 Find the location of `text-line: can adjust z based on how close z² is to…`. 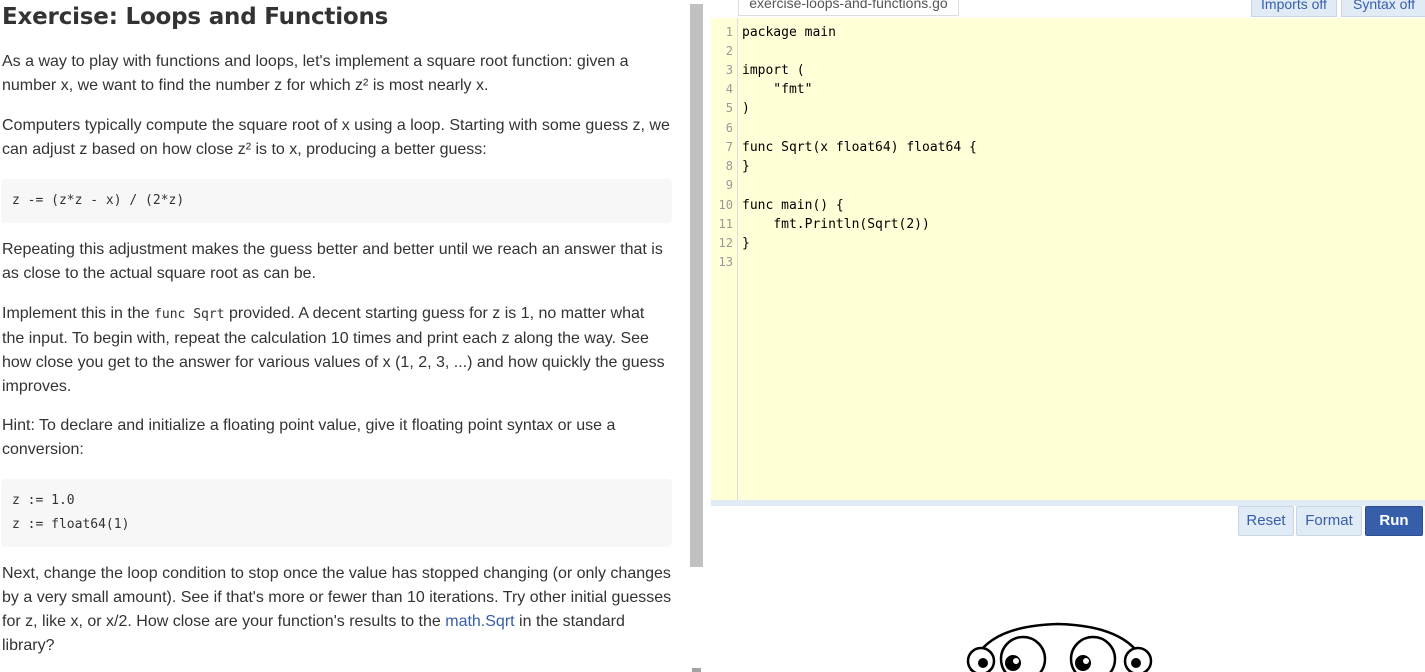

text-line: can adjust z based on how close z² is to… is located at coordinates (244, 149).